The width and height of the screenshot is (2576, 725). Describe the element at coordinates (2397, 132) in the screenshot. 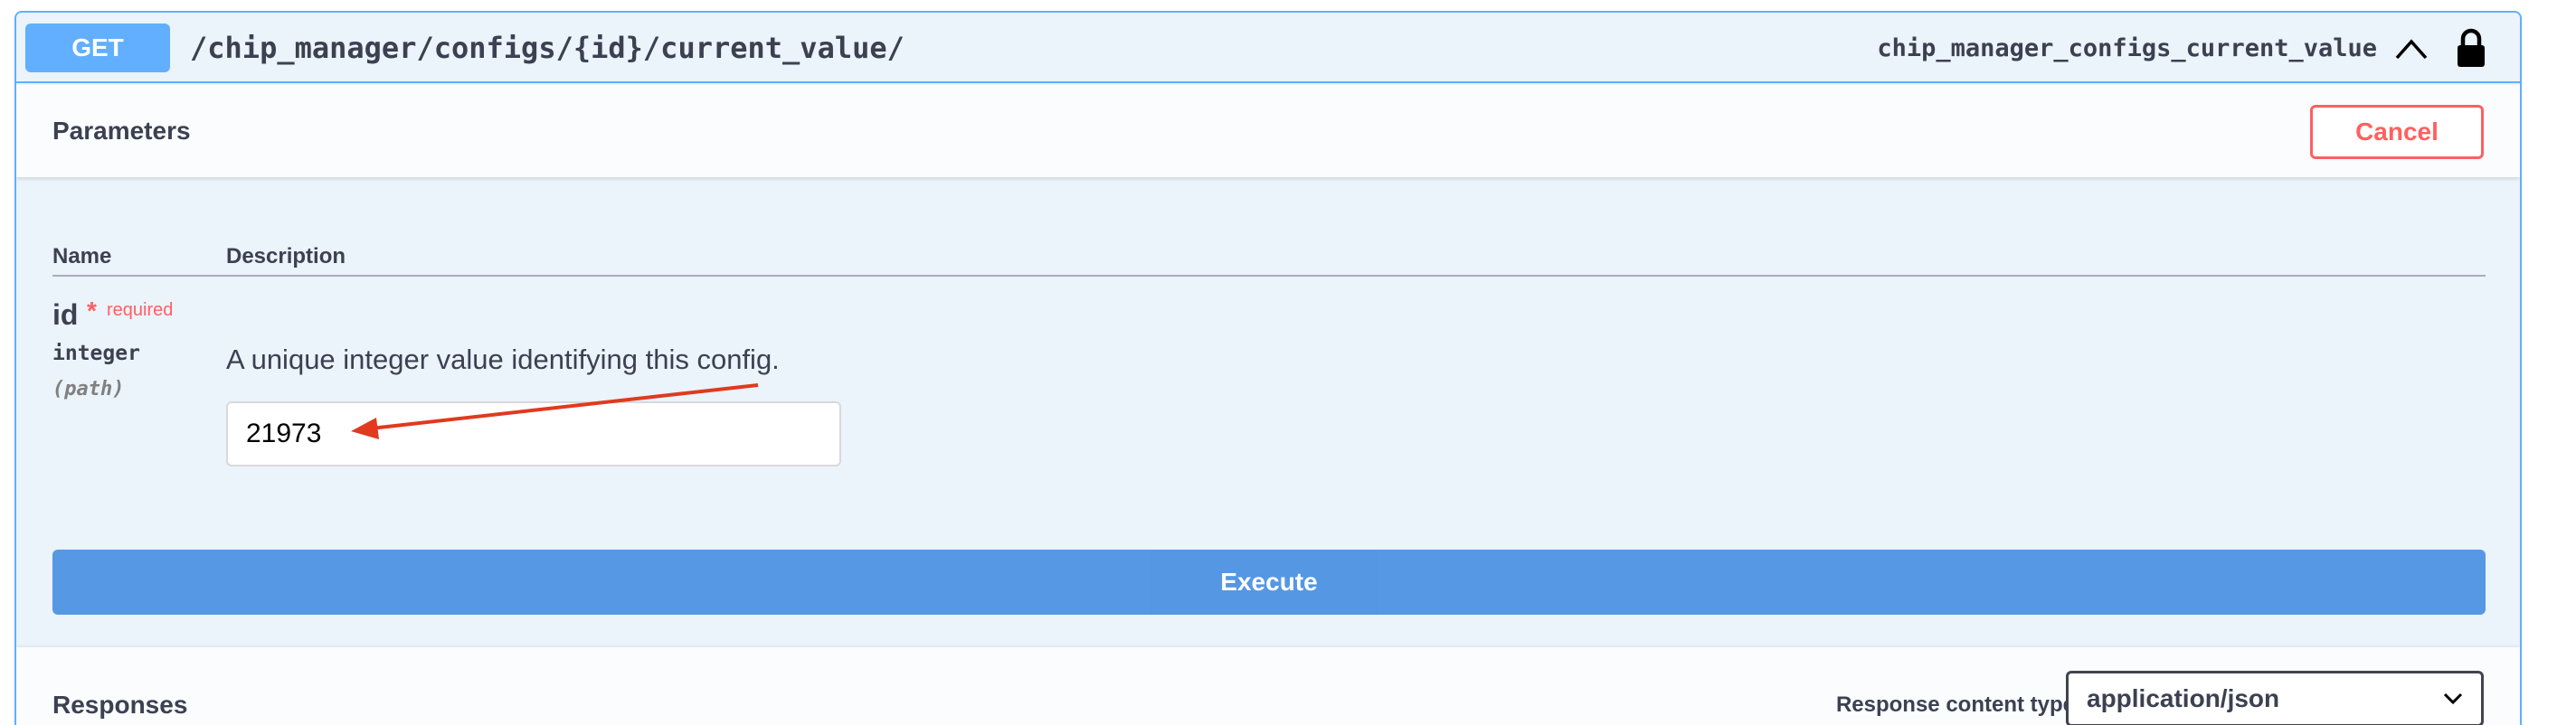

I see `cancel-button: Cancel` at that location.